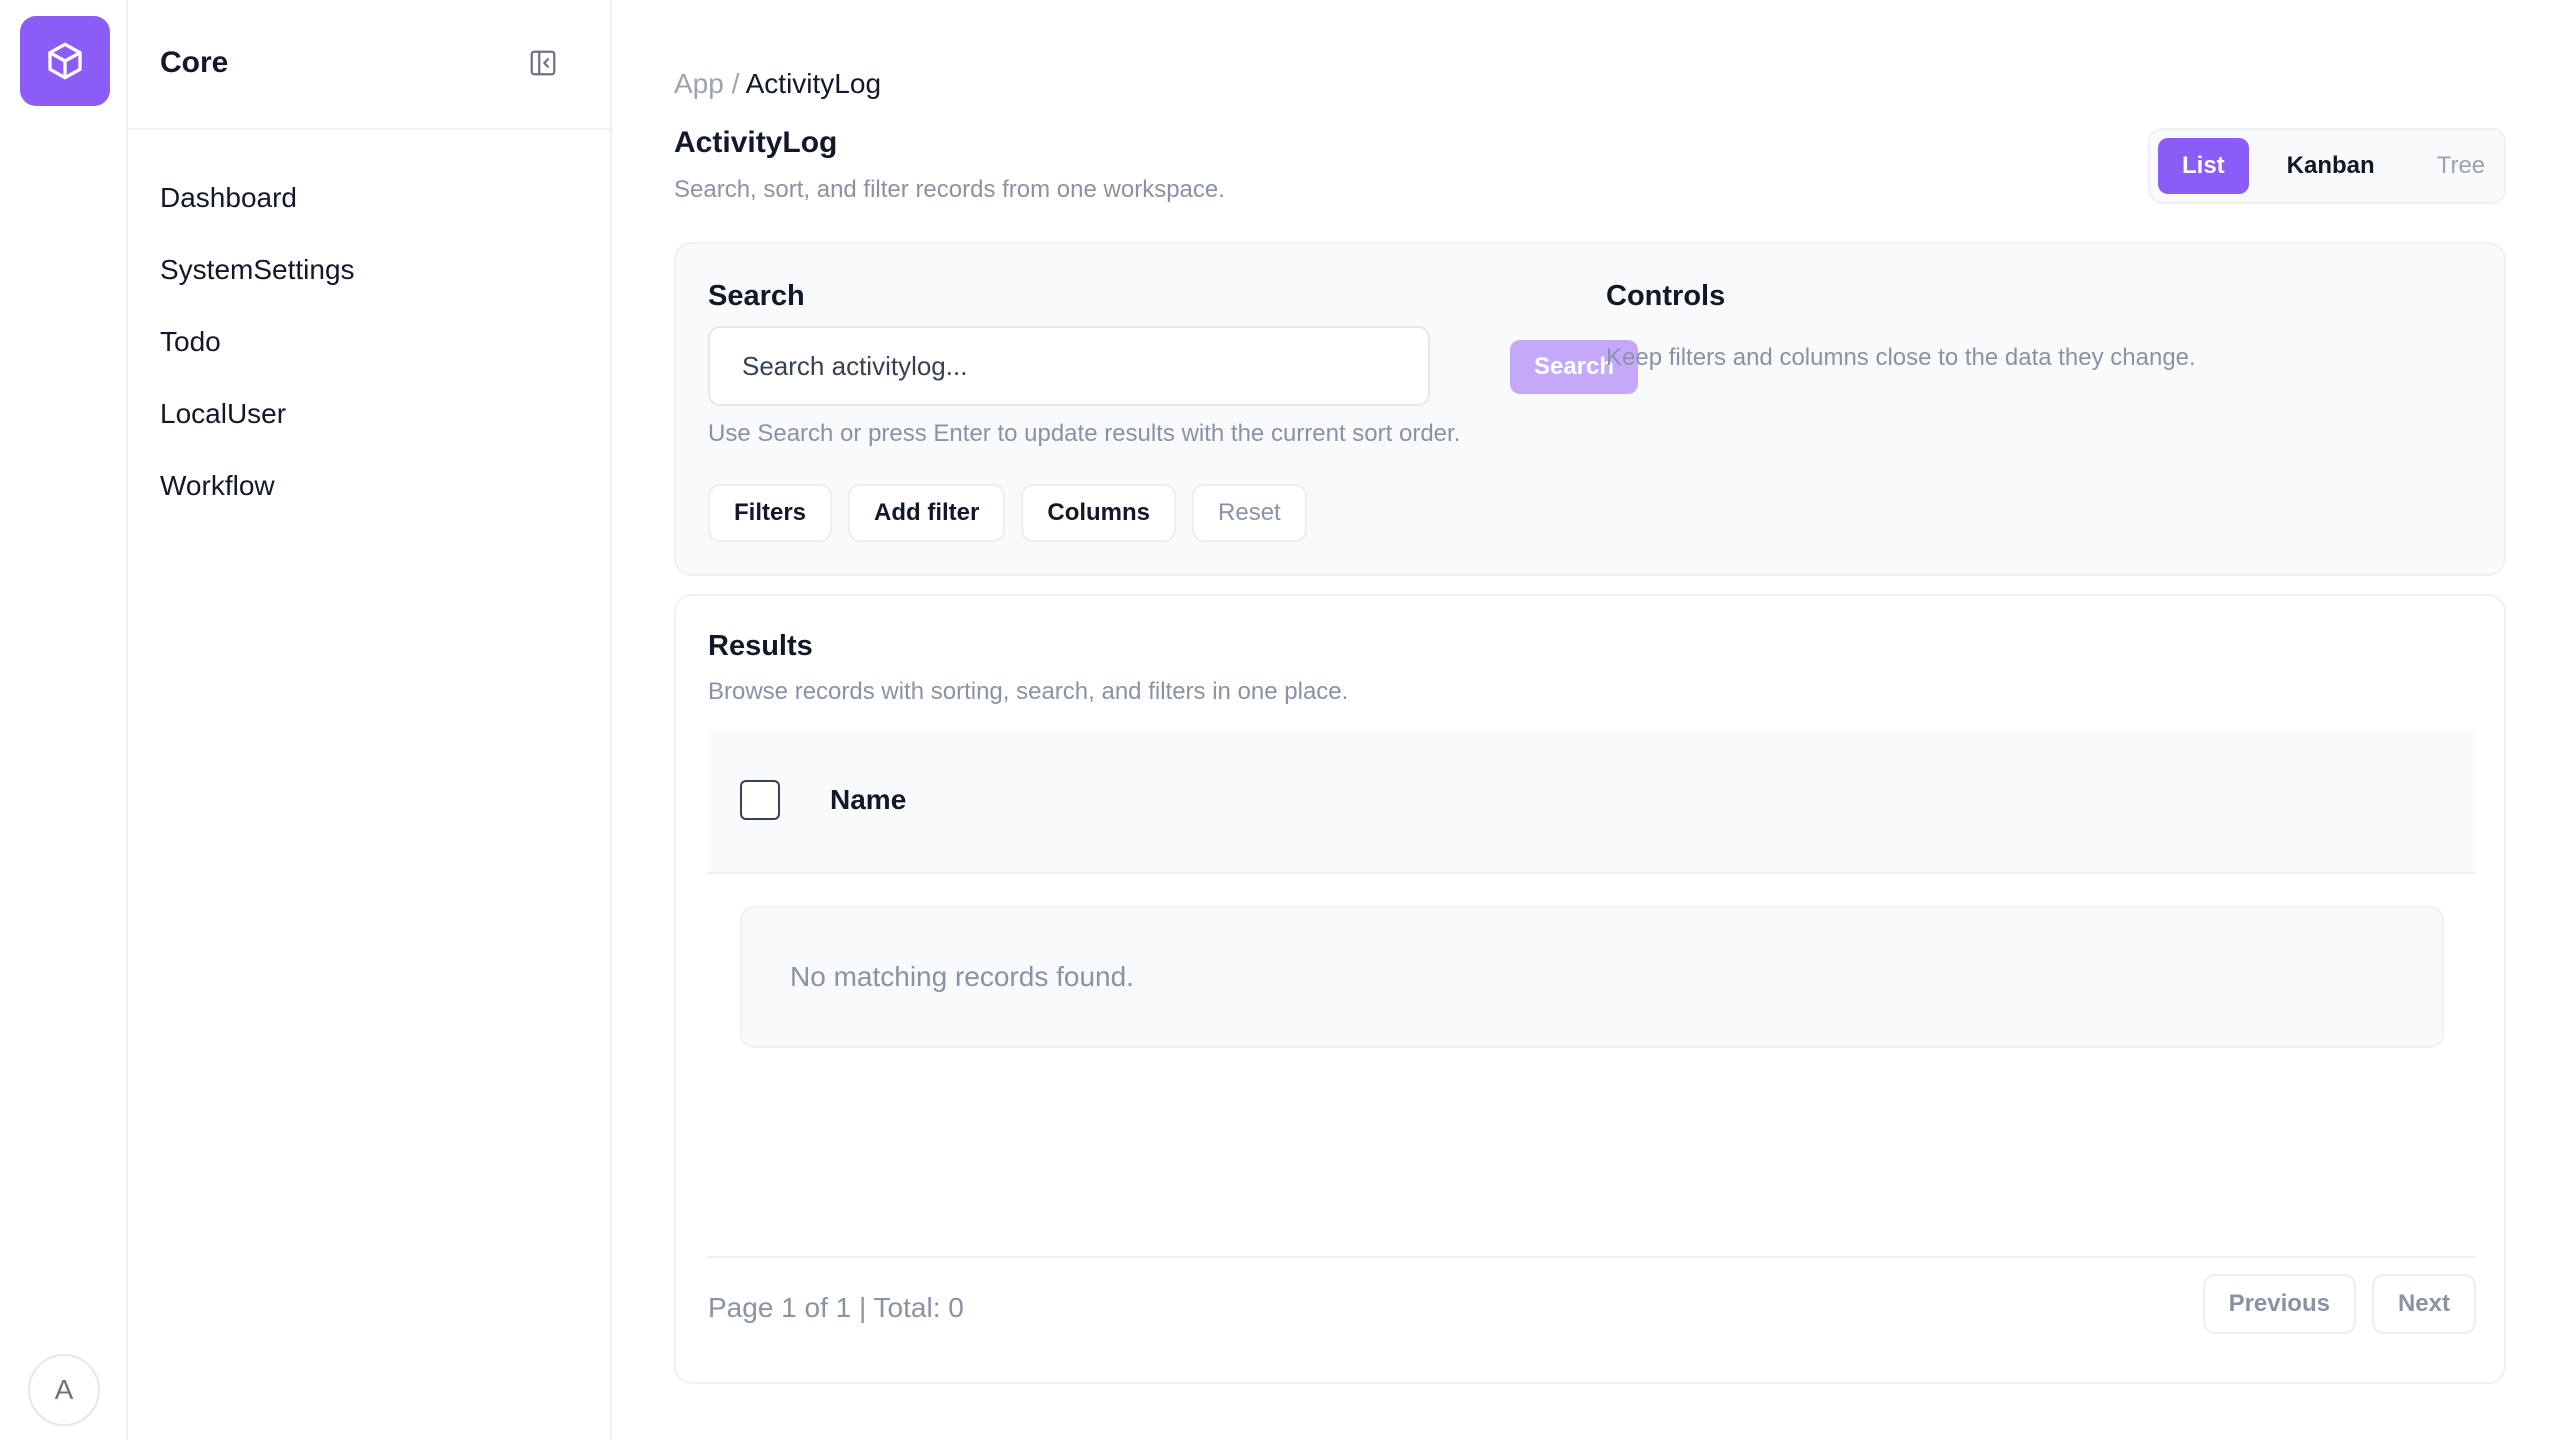  I want to click on select-all-checkbox, so click(760, 800).